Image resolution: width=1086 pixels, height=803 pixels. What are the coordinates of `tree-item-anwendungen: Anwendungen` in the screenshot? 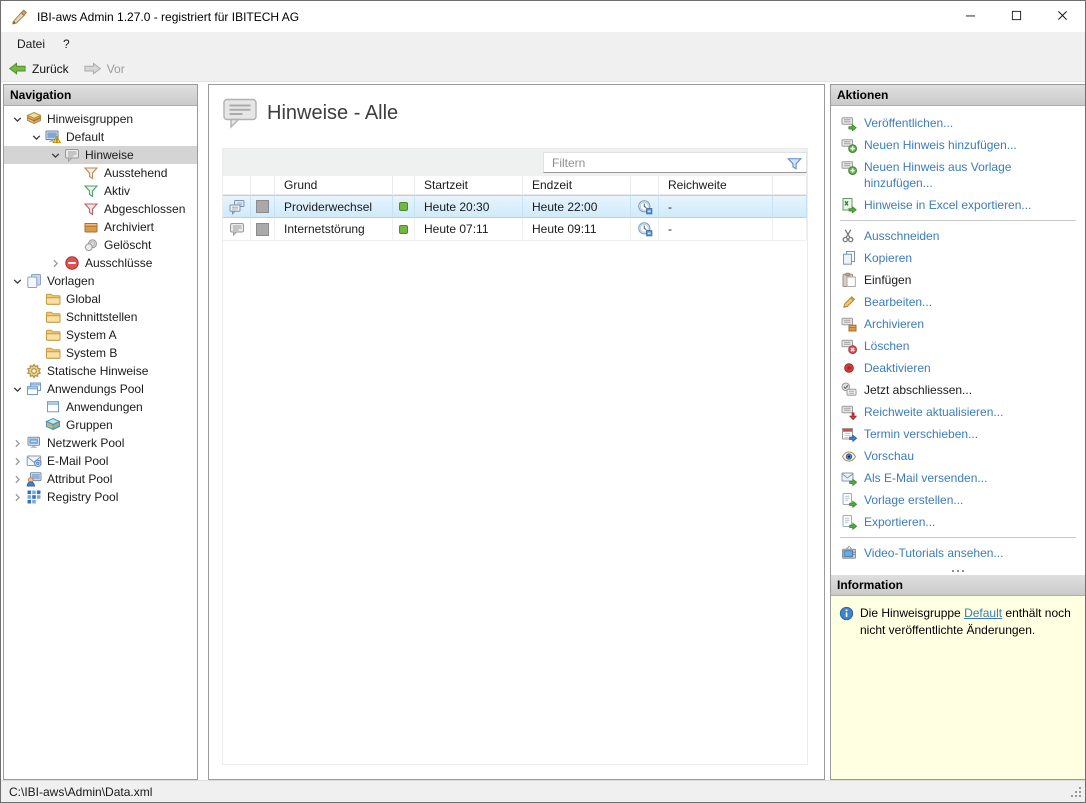 It's located at (100, 407).